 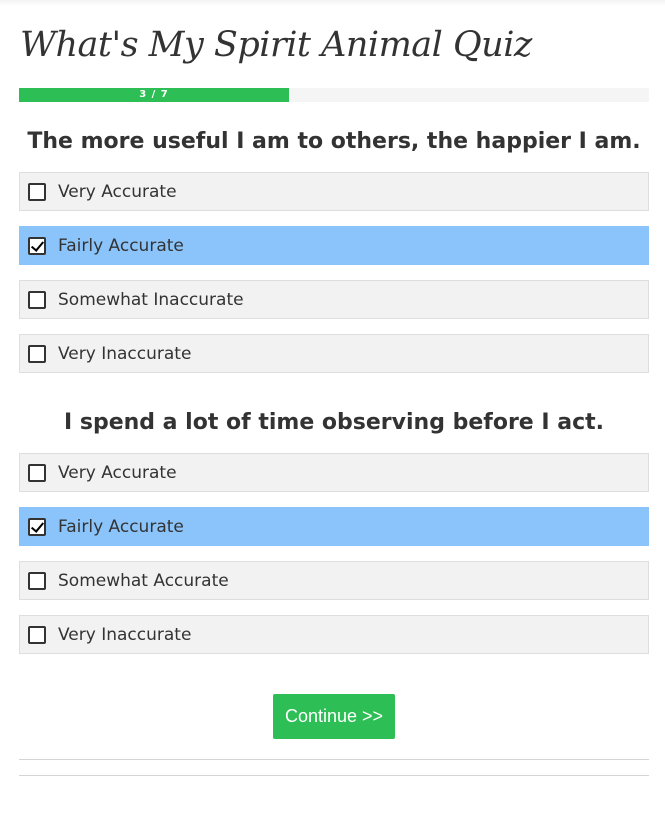 What do you see at coordinates (334, 580) in the screenshot?
I see `option-somewhat-accurate: Somewhat Accurate` at bounding box center [334, 580].